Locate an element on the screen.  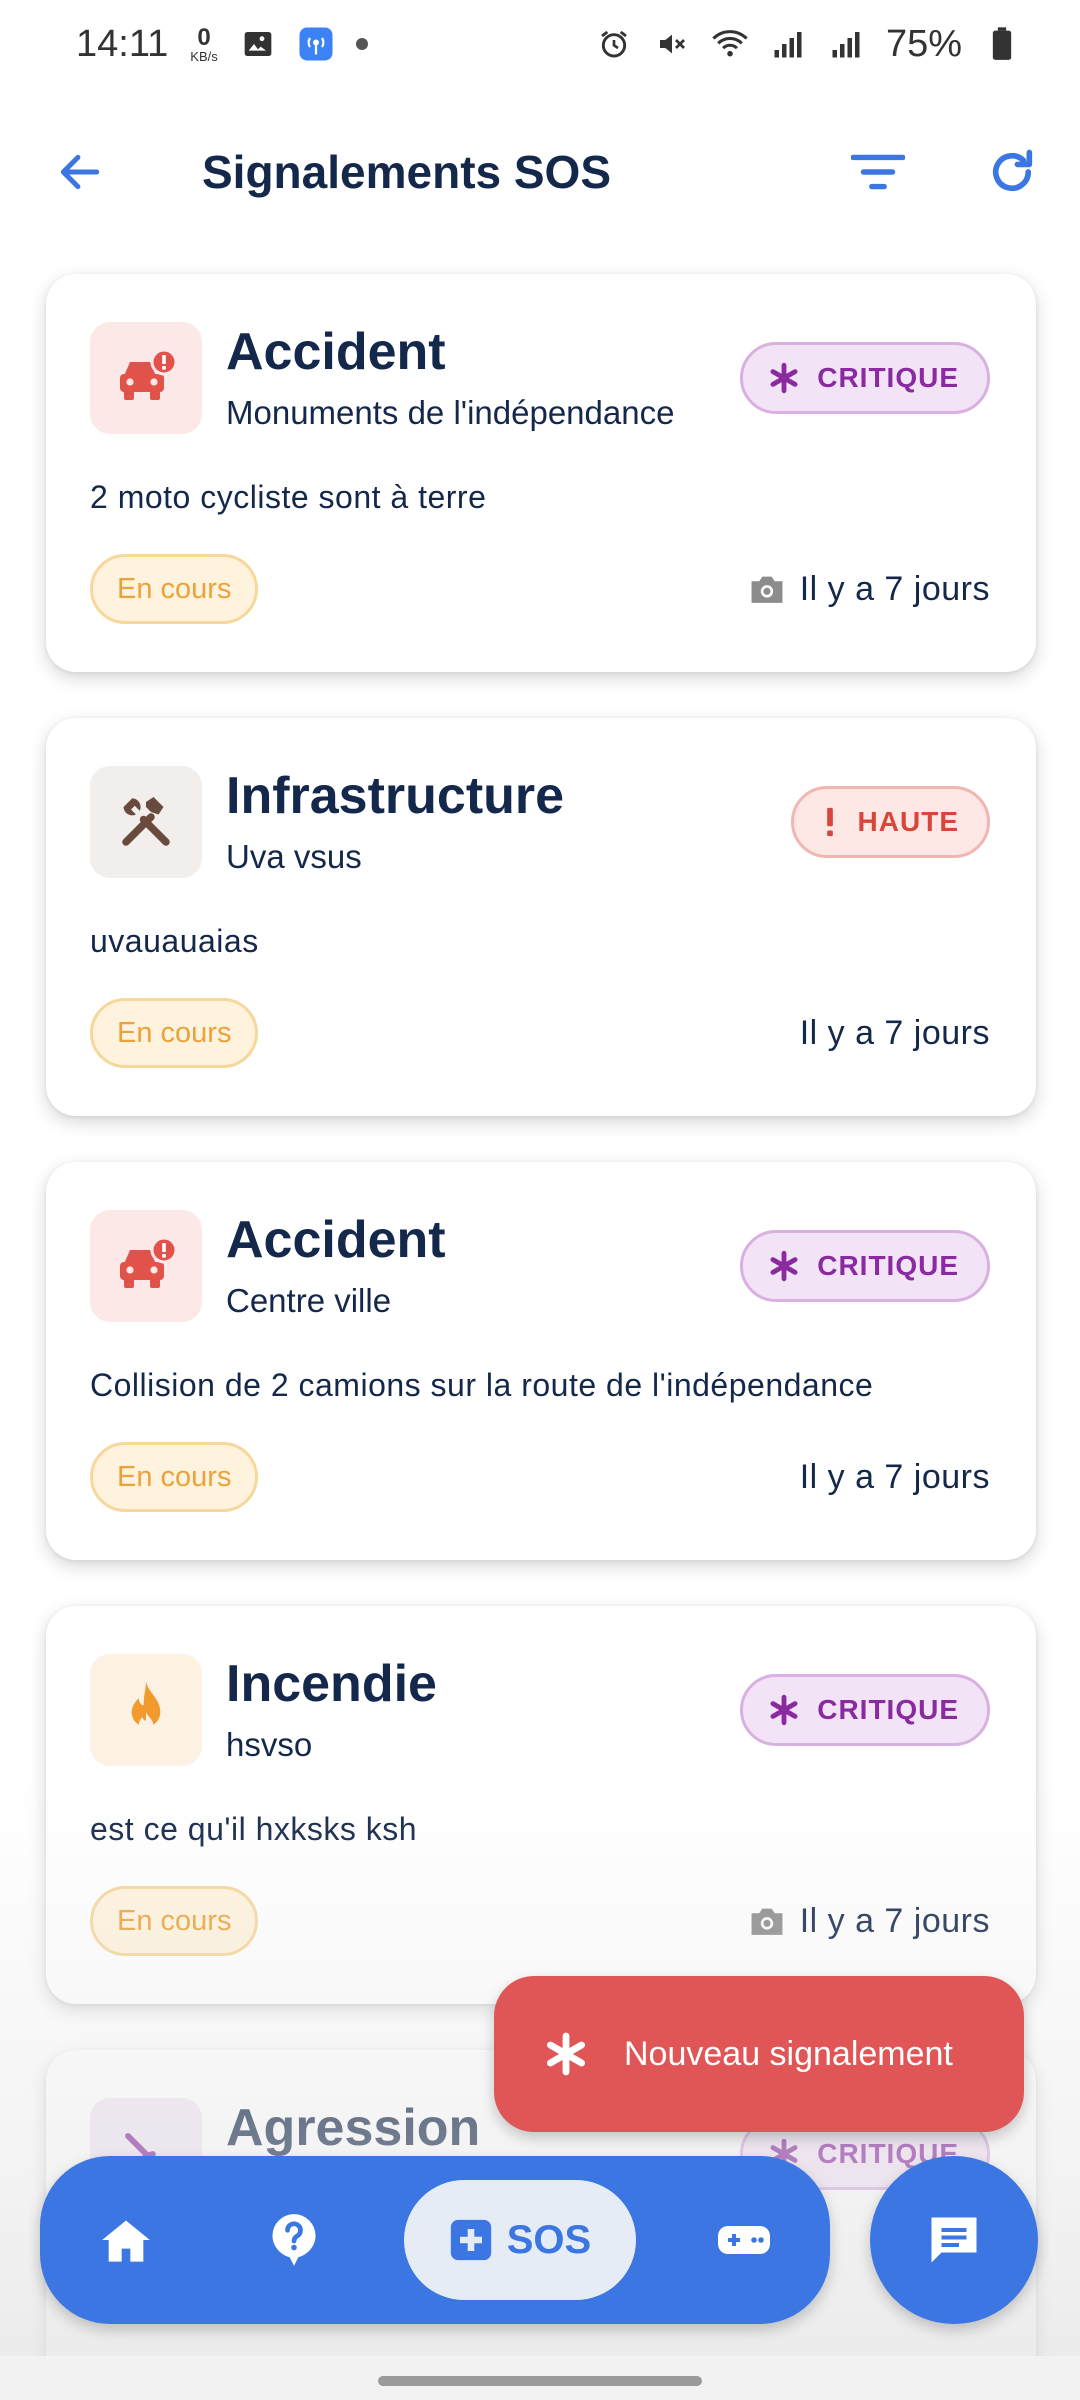
refresh-button is located at coordinates (1012, 172).